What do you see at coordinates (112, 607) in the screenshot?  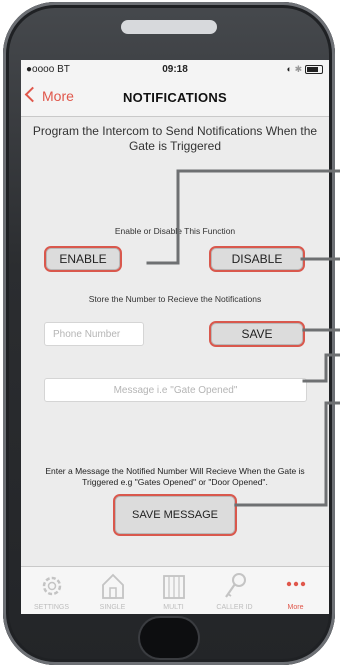 I see `tab-label: SINGLE` at bounding box center [112, 607].